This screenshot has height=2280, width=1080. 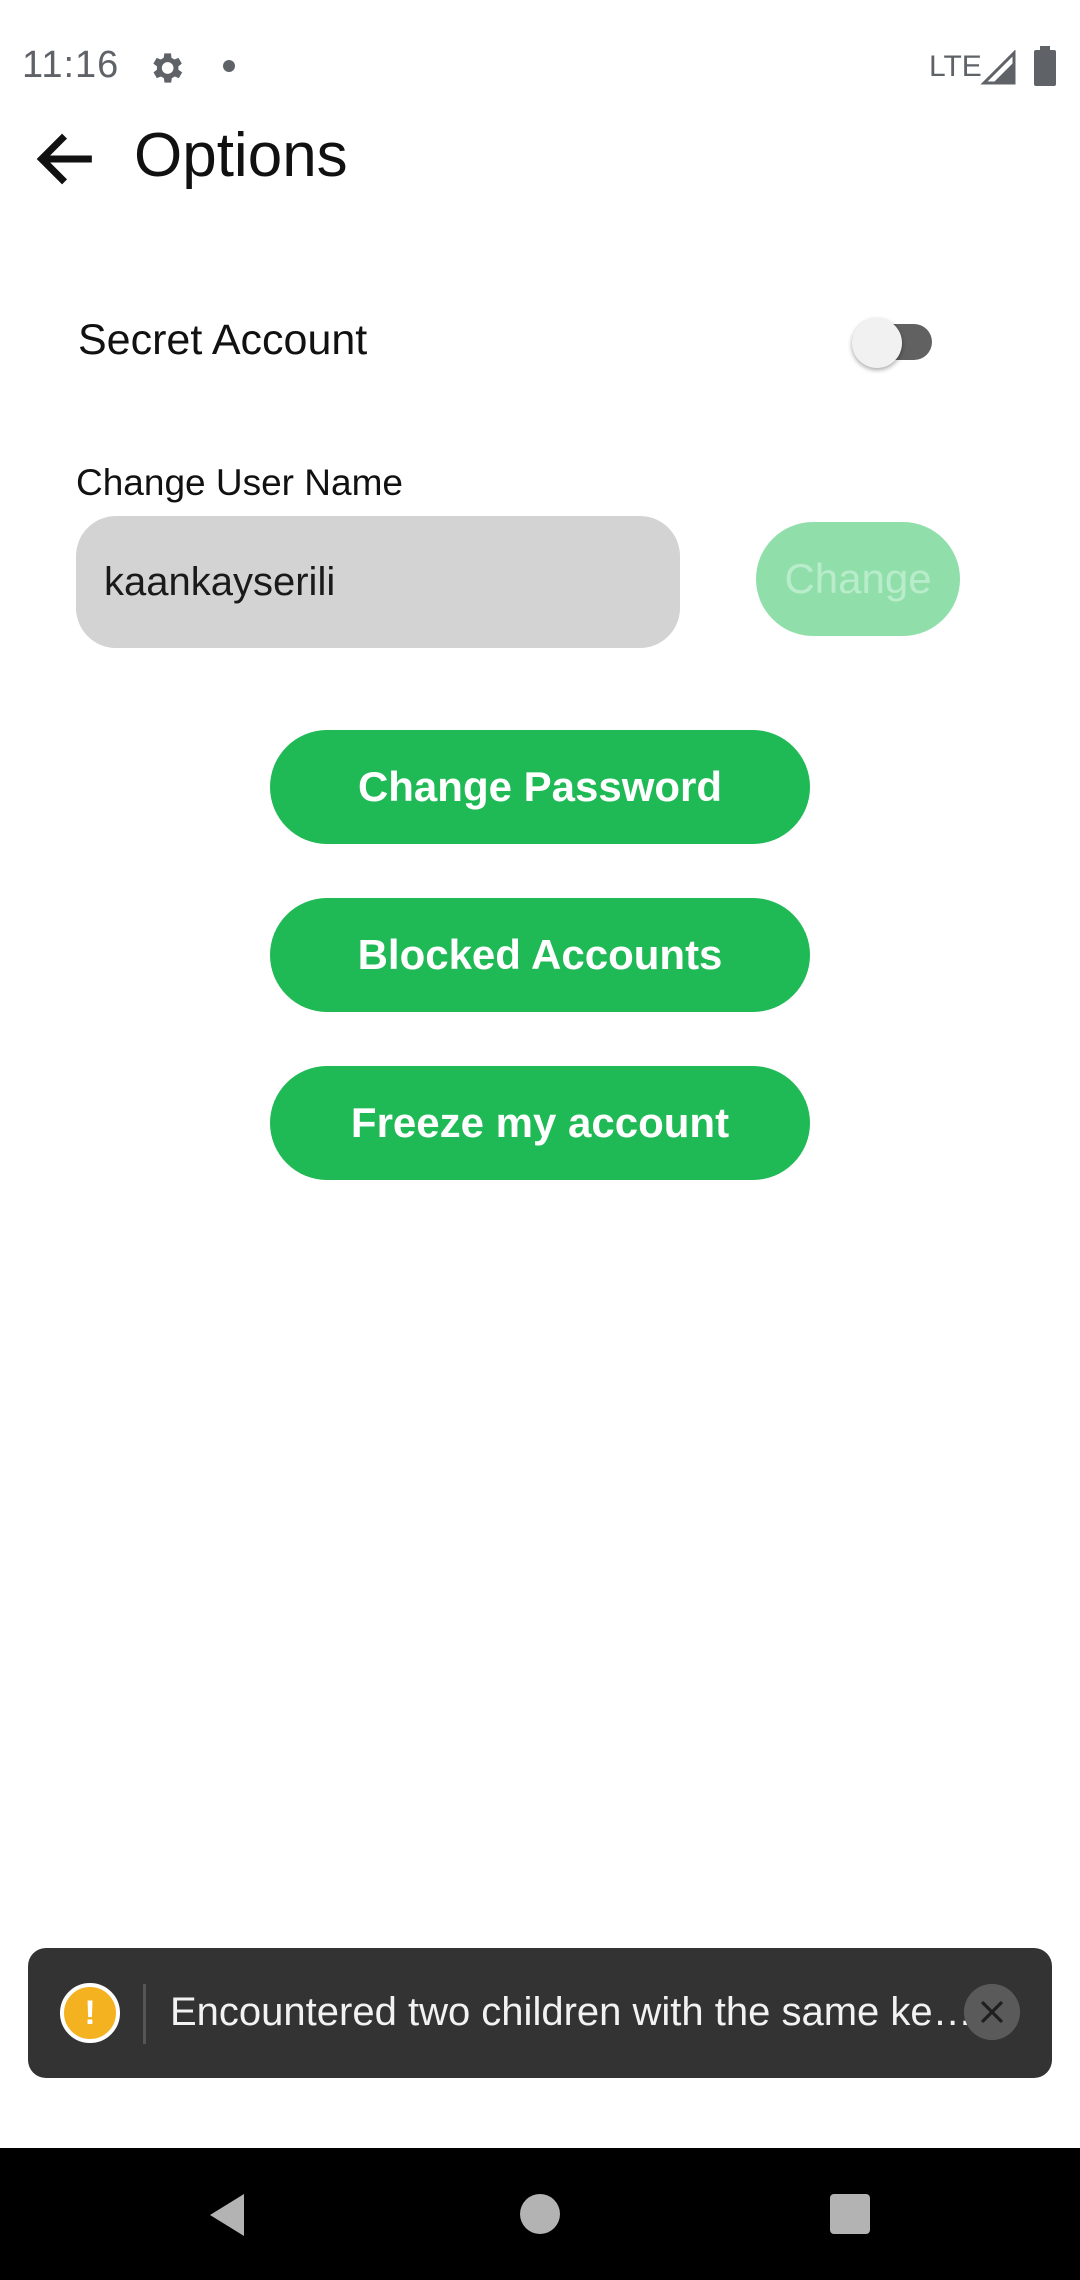 I want to click on signal-icon, so click(x=998, y=67).